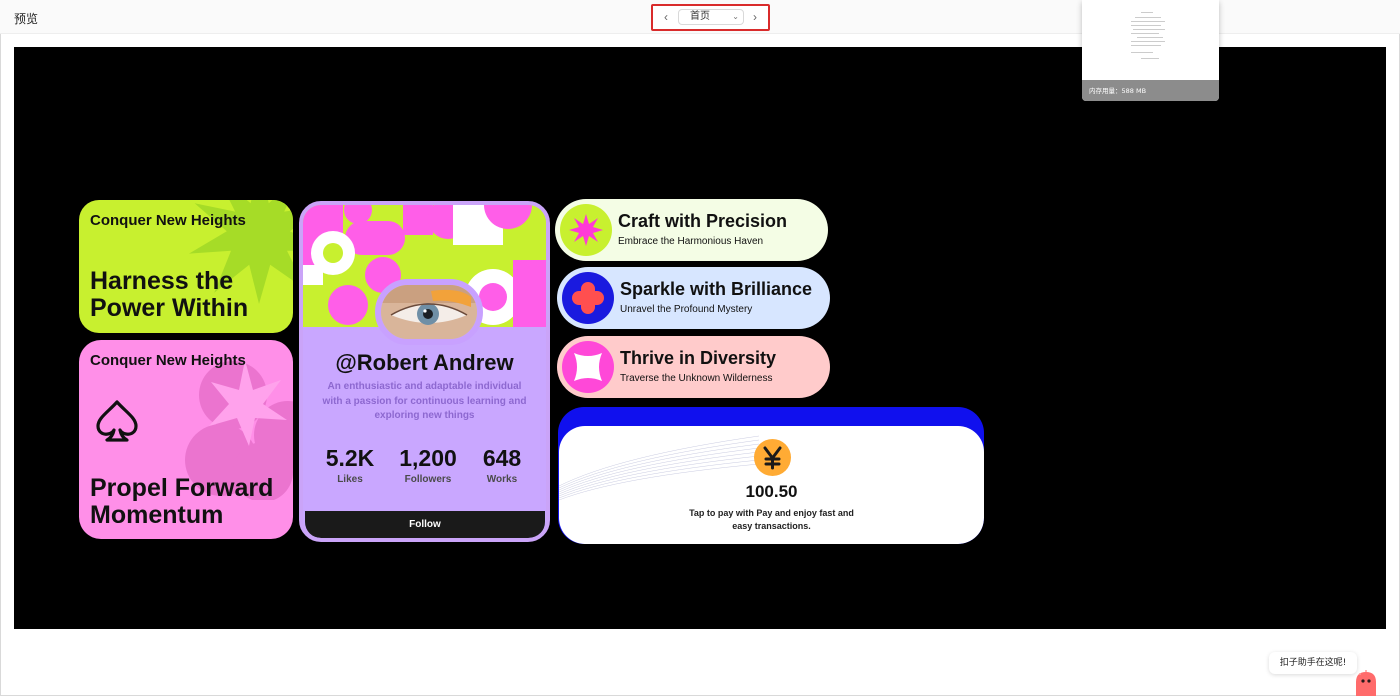 The image size is (1400, 696). I want to click on pill-subtitle: Unravel the Profound Mystery, so click(686, 309).